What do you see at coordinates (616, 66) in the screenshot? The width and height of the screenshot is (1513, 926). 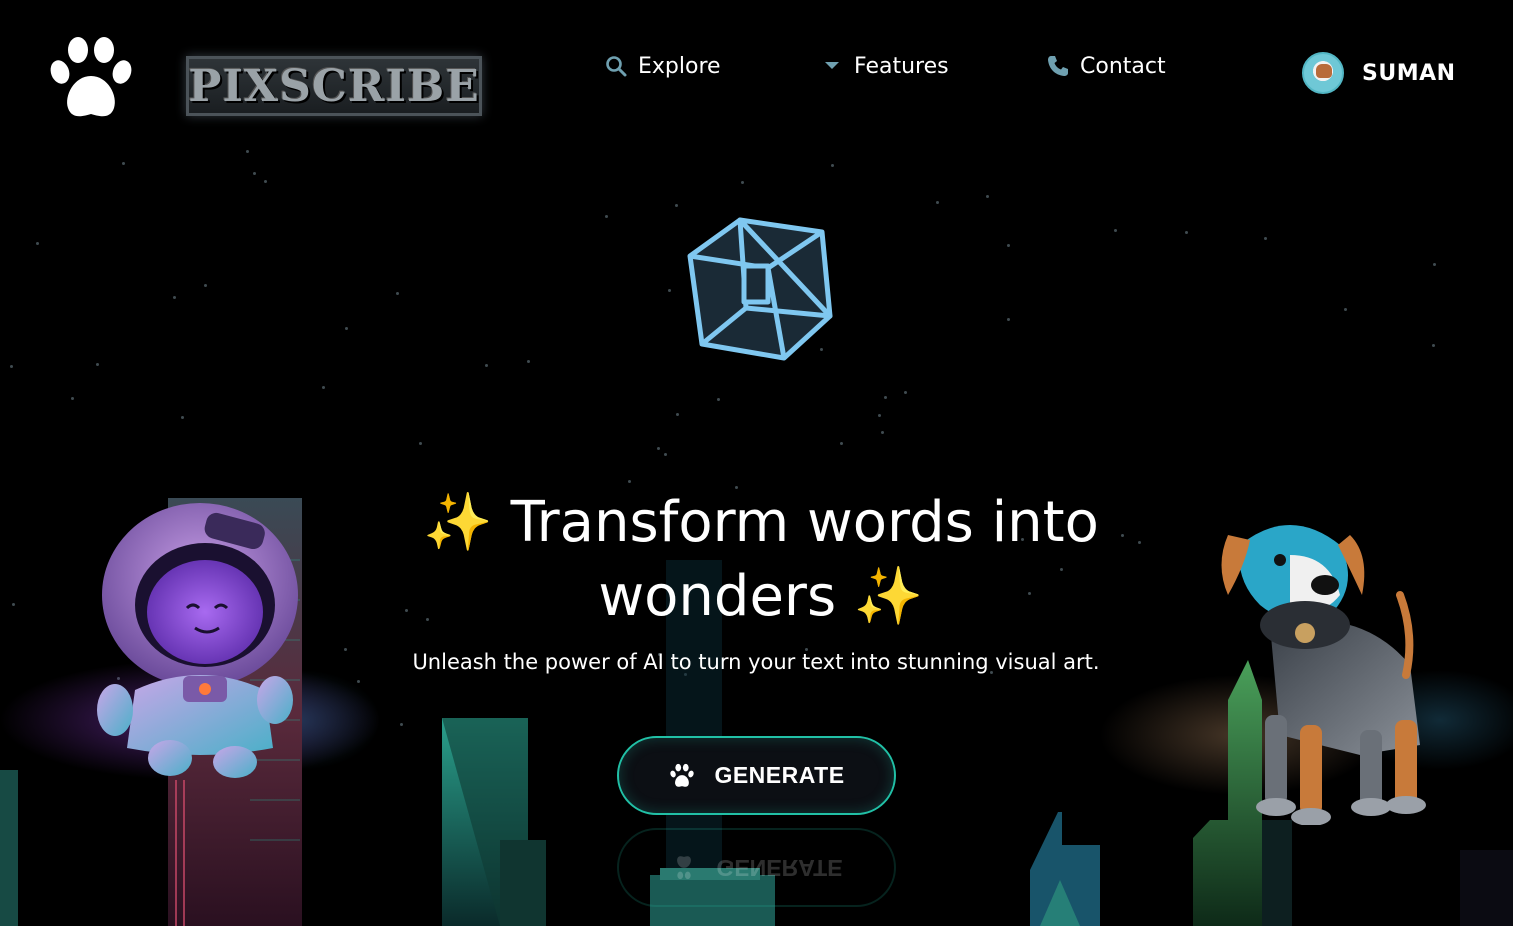 I see `search-icon` at bounding box center [616, 66].